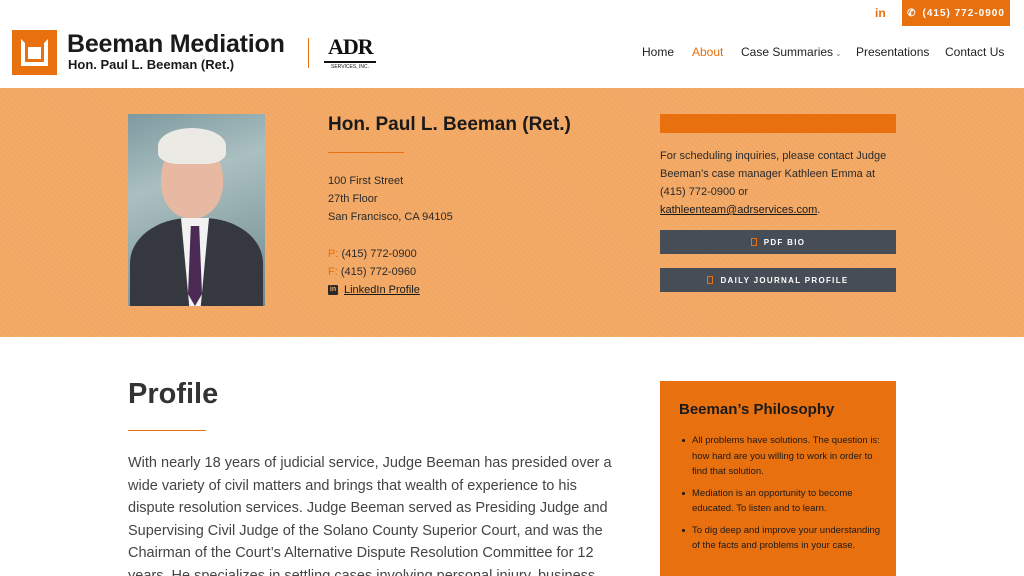 This screenshot has width=1024, height=576. Describe the element at coordinates (350, 65) in the screenshot. I see `adr-logo-subtext: SERVICES, INC.` at that location.